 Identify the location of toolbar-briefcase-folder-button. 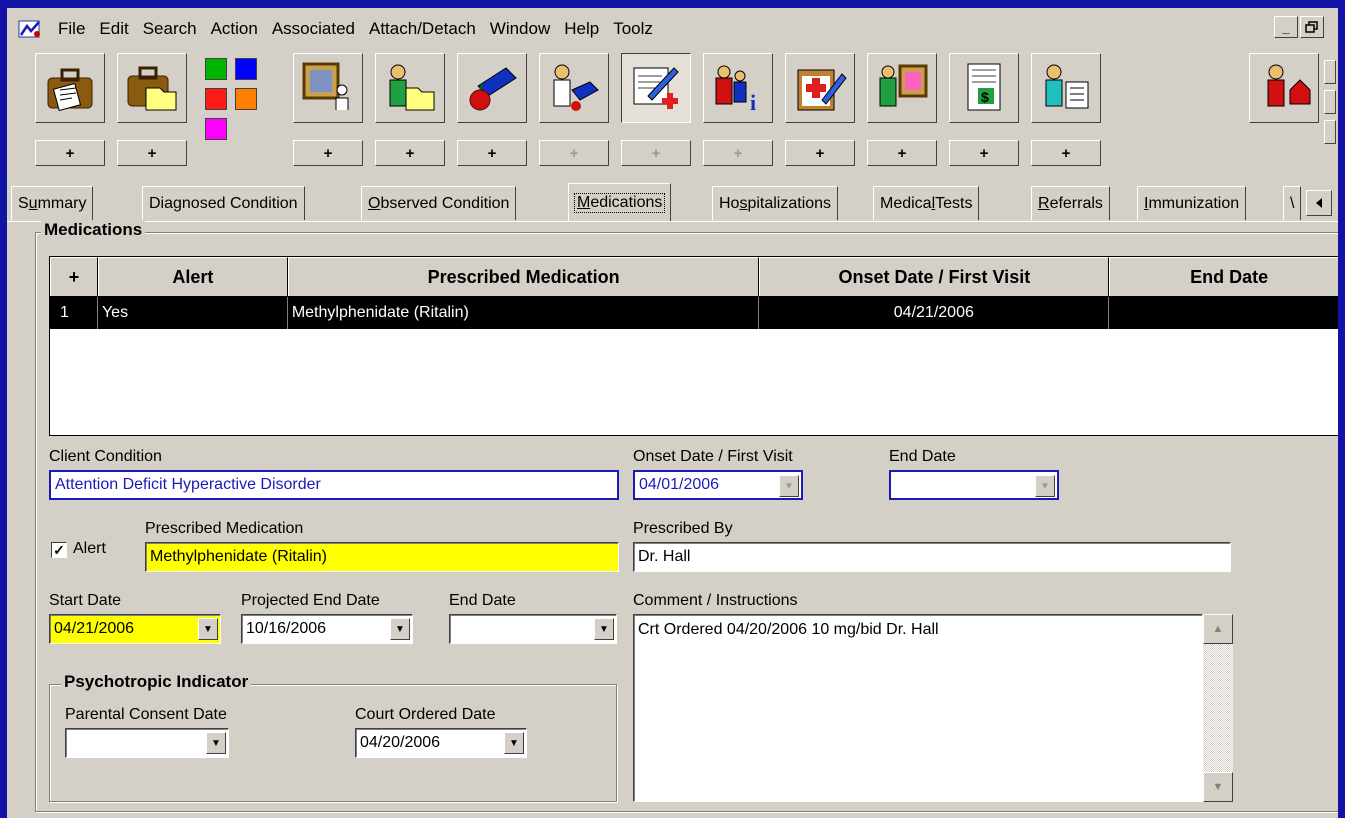
(152, 88).